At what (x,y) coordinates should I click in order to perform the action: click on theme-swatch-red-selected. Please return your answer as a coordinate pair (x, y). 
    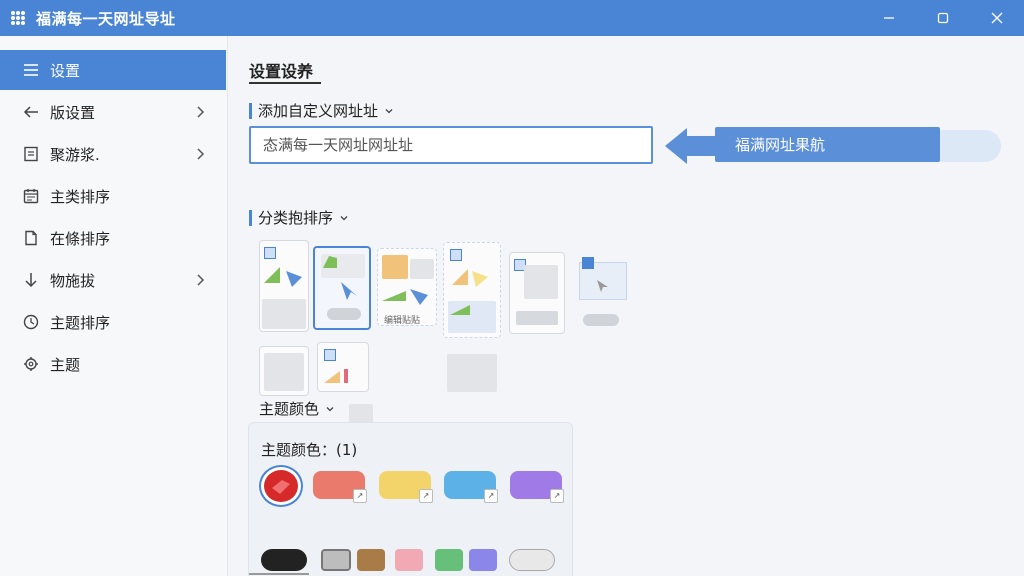
    Looking at the image, I should click on (281, 486).